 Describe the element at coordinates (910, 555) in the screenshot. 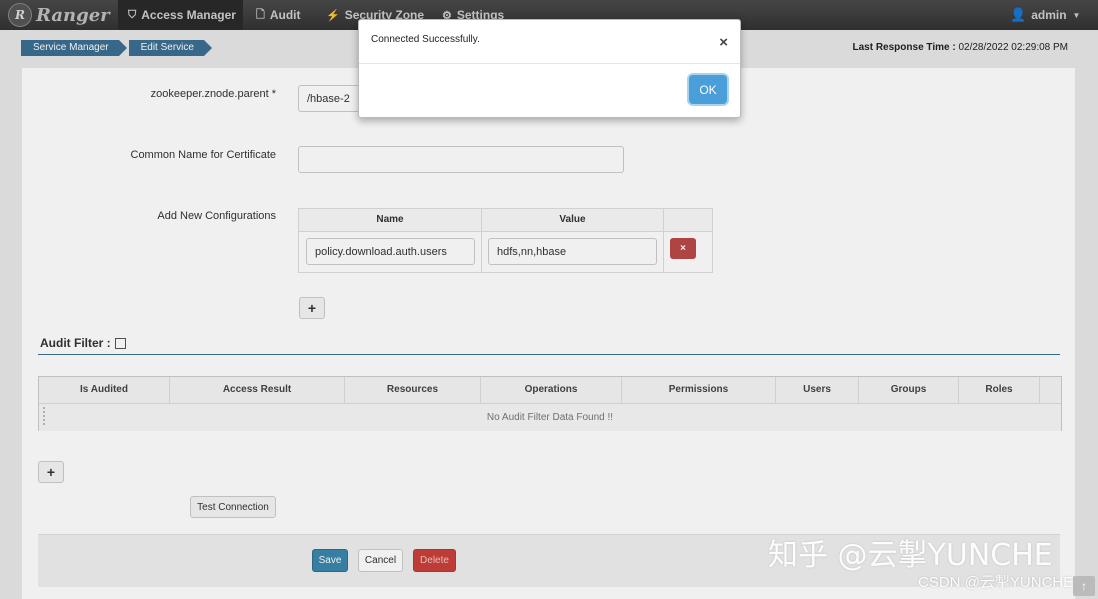

I see `zhihu-watermark: 知乎 @云掣YUNCHE` at that location.